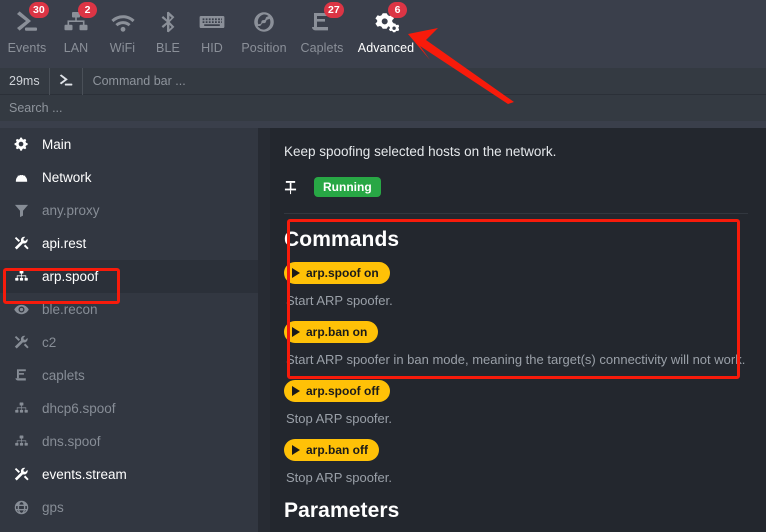 The height and width of the screenshot is (532, 766). What do you see at coordinates (80, 19) in the screenshot?
I see `network-wired-icon: 2` at bounding box center [80, 19].